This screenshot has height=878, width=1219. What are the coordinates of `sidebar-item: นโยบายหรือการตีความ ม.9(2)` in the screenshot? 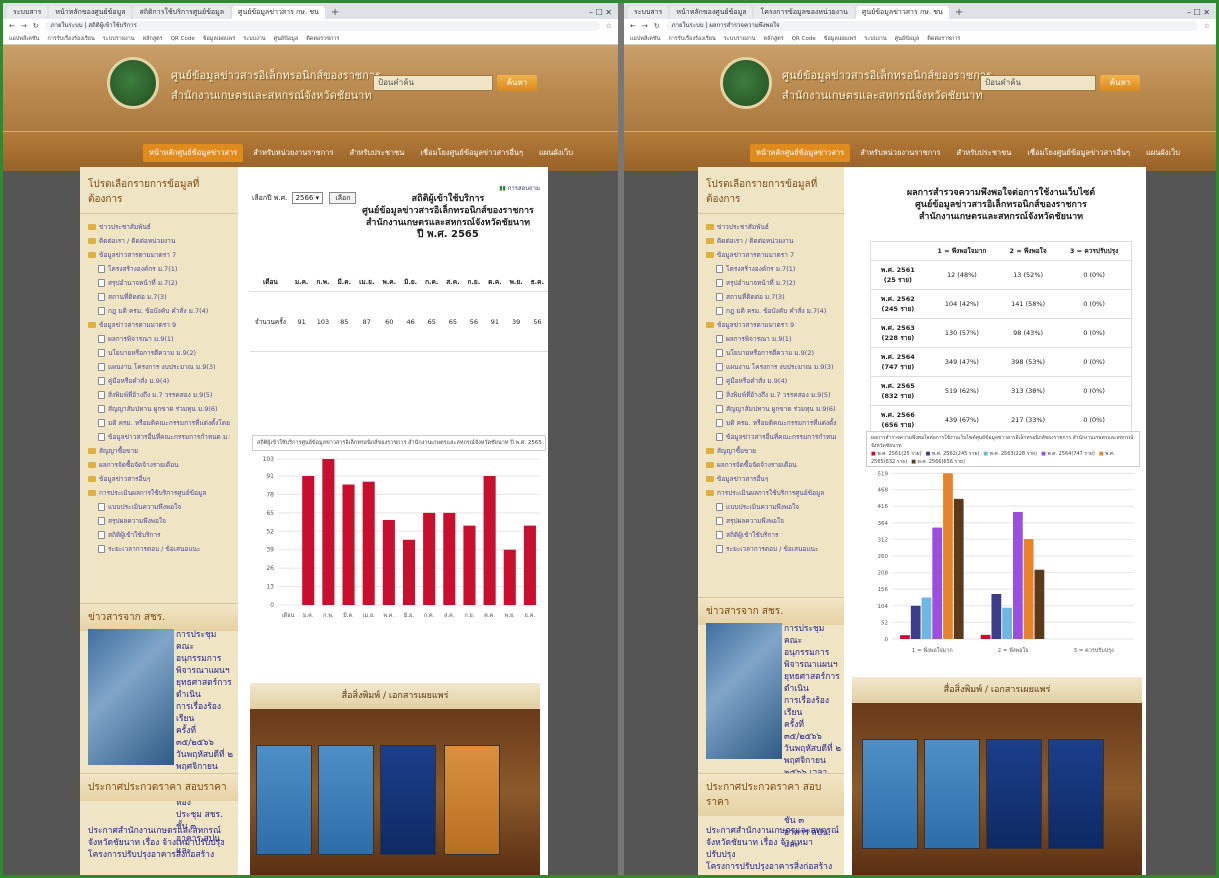 It's located at (771, 353).